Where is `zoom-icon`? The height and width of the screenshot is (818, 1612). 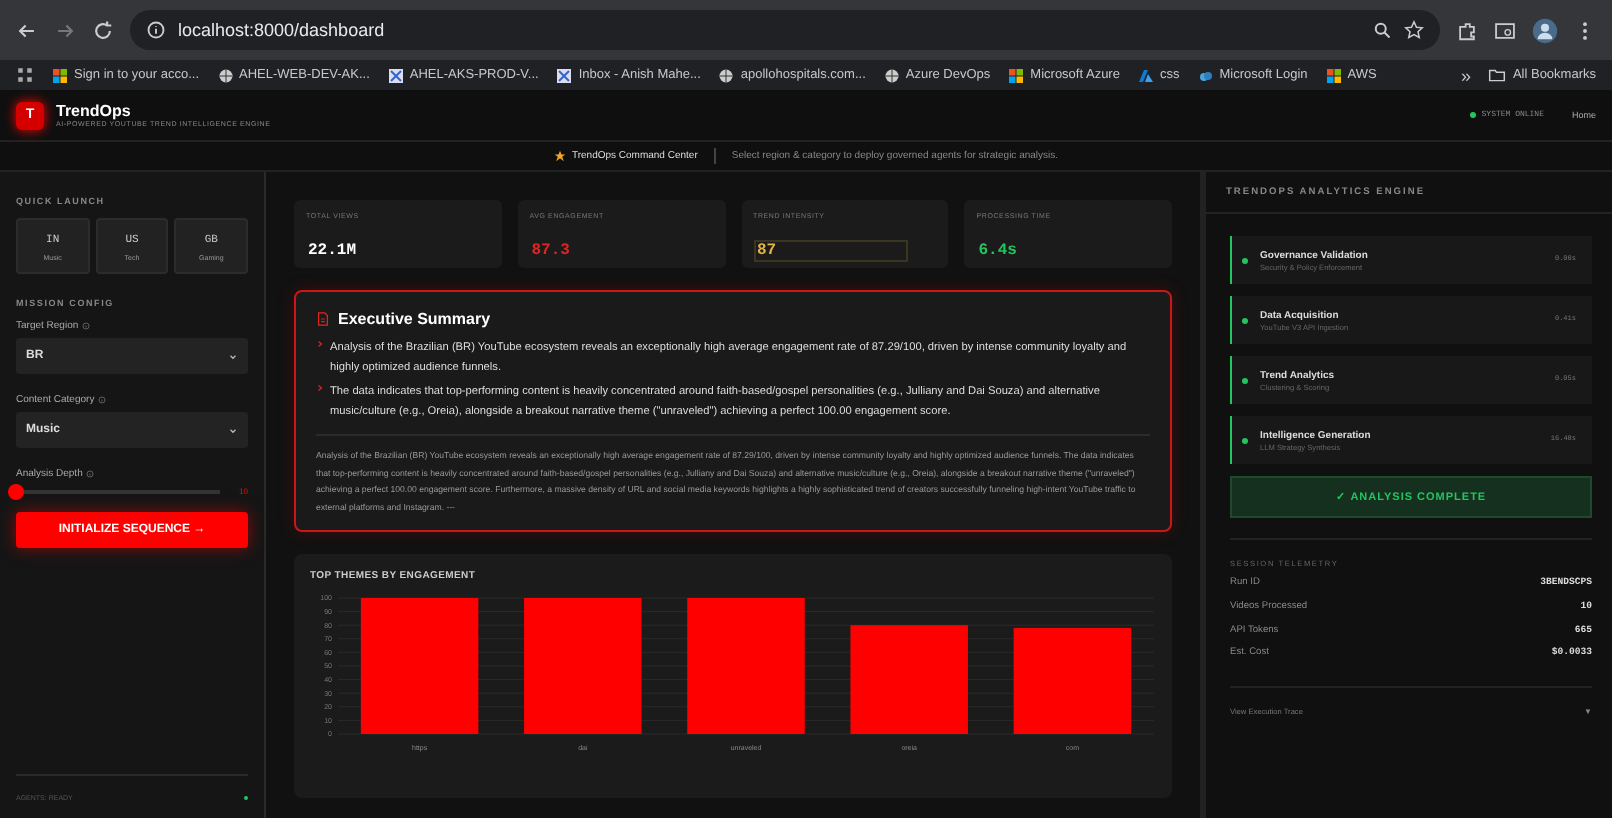
zoom-icon is located at coordinates (1382, 30).